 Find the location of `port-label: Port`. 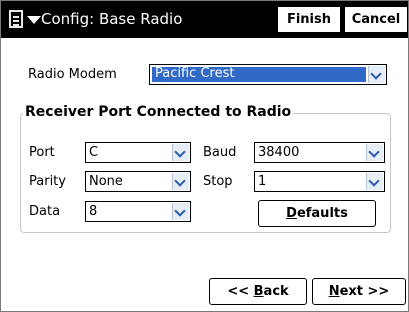

port-label: Port is located at coordinates (42, 152).